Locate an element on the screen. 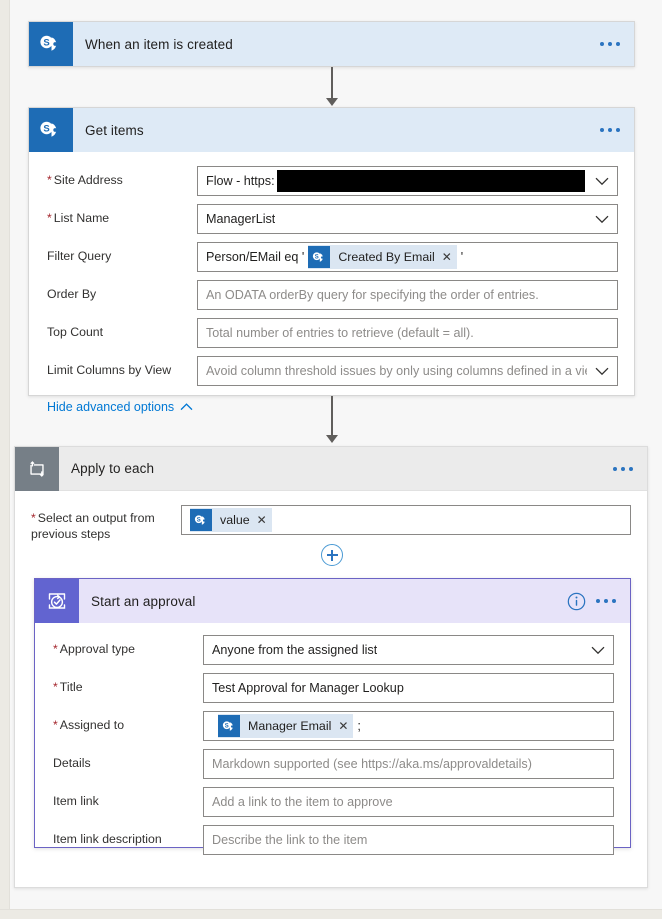  label-site-address: * Site Address is located at coordinates (85, 180).